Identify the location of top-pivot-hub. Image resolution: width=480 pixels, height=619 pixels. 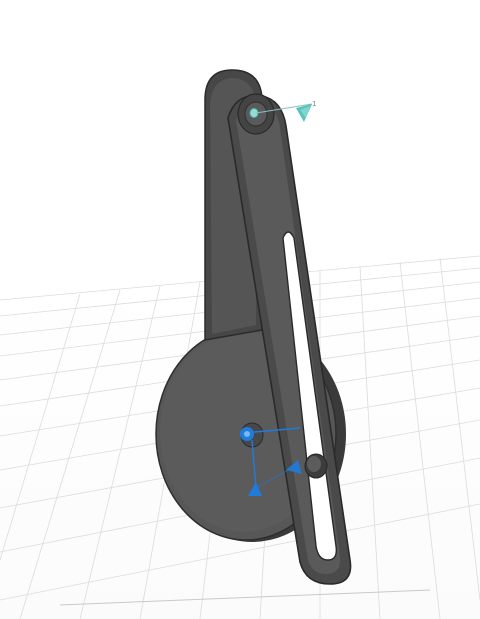
(256, 114).